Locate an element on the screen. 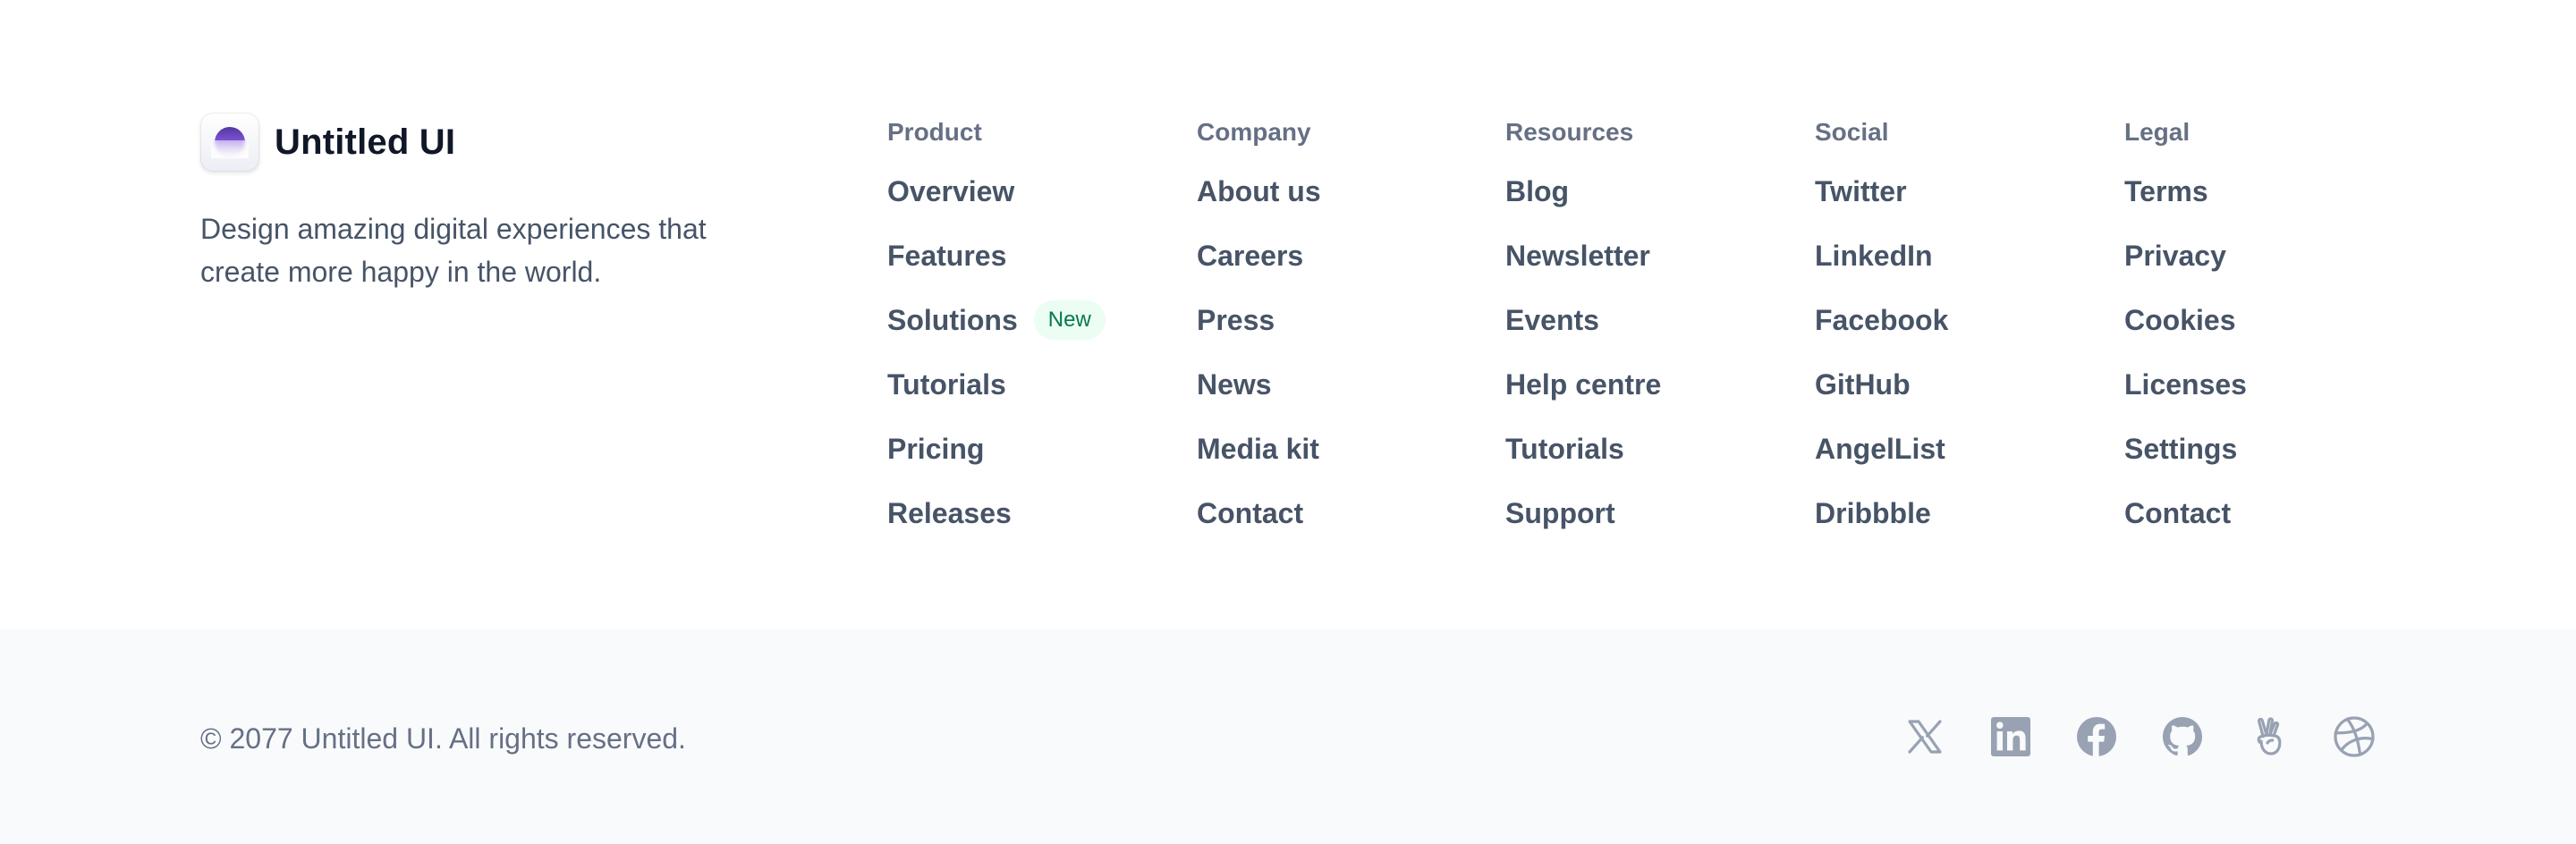 The height and width of the screenshot is (844, 2576). list-item: Newsletter is located at coordinates (1639, 272).